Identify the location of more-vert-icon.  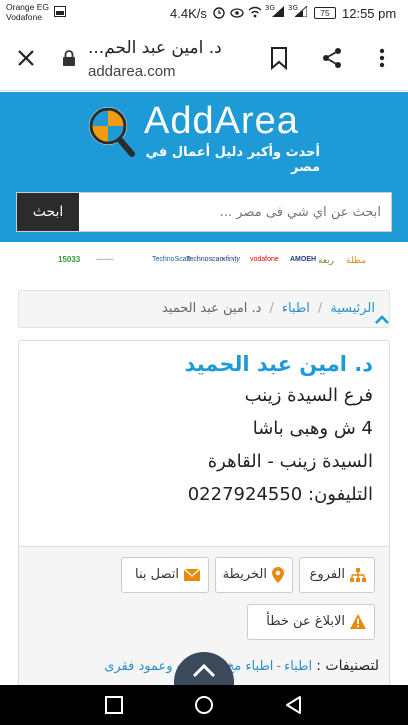
(382, 58).